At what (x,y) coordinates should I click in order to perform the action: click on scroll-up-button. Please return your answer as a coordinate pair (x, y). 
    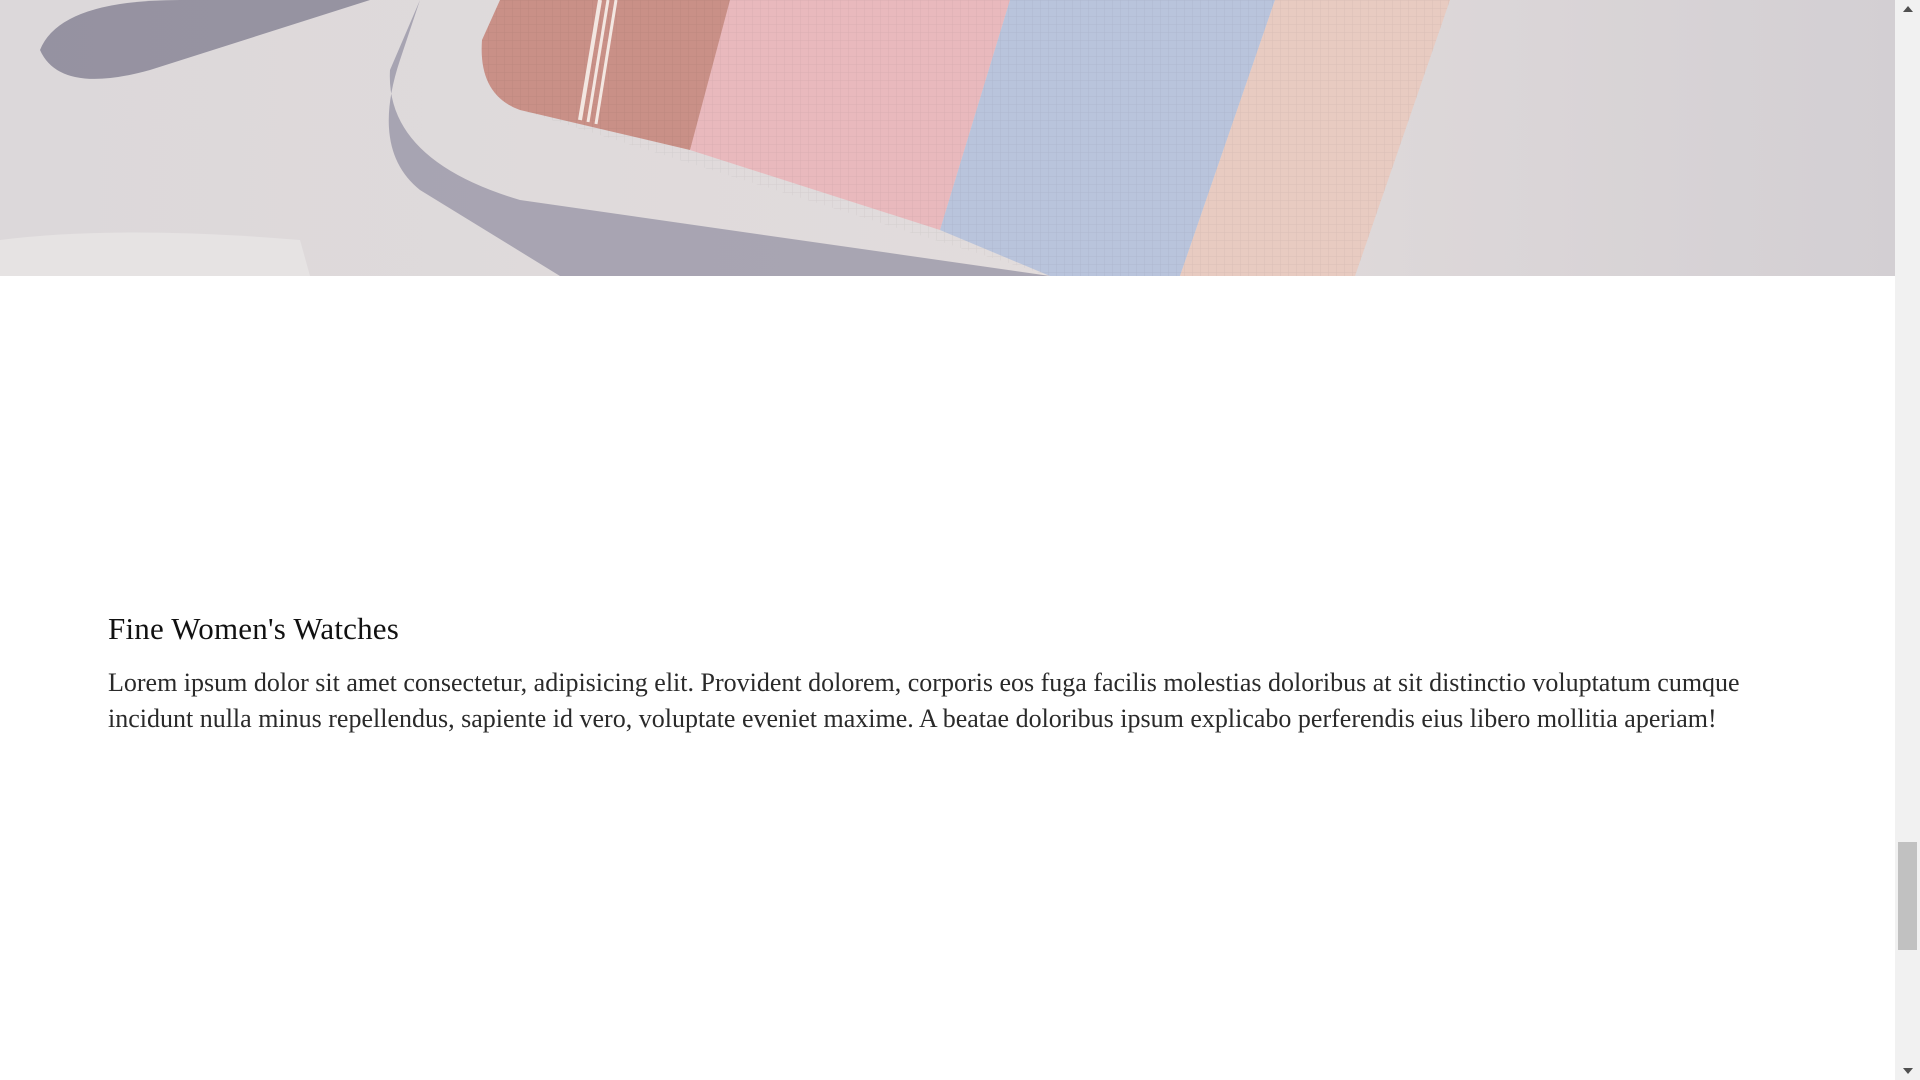
    Looking at the image, I should click on (1907, 9).